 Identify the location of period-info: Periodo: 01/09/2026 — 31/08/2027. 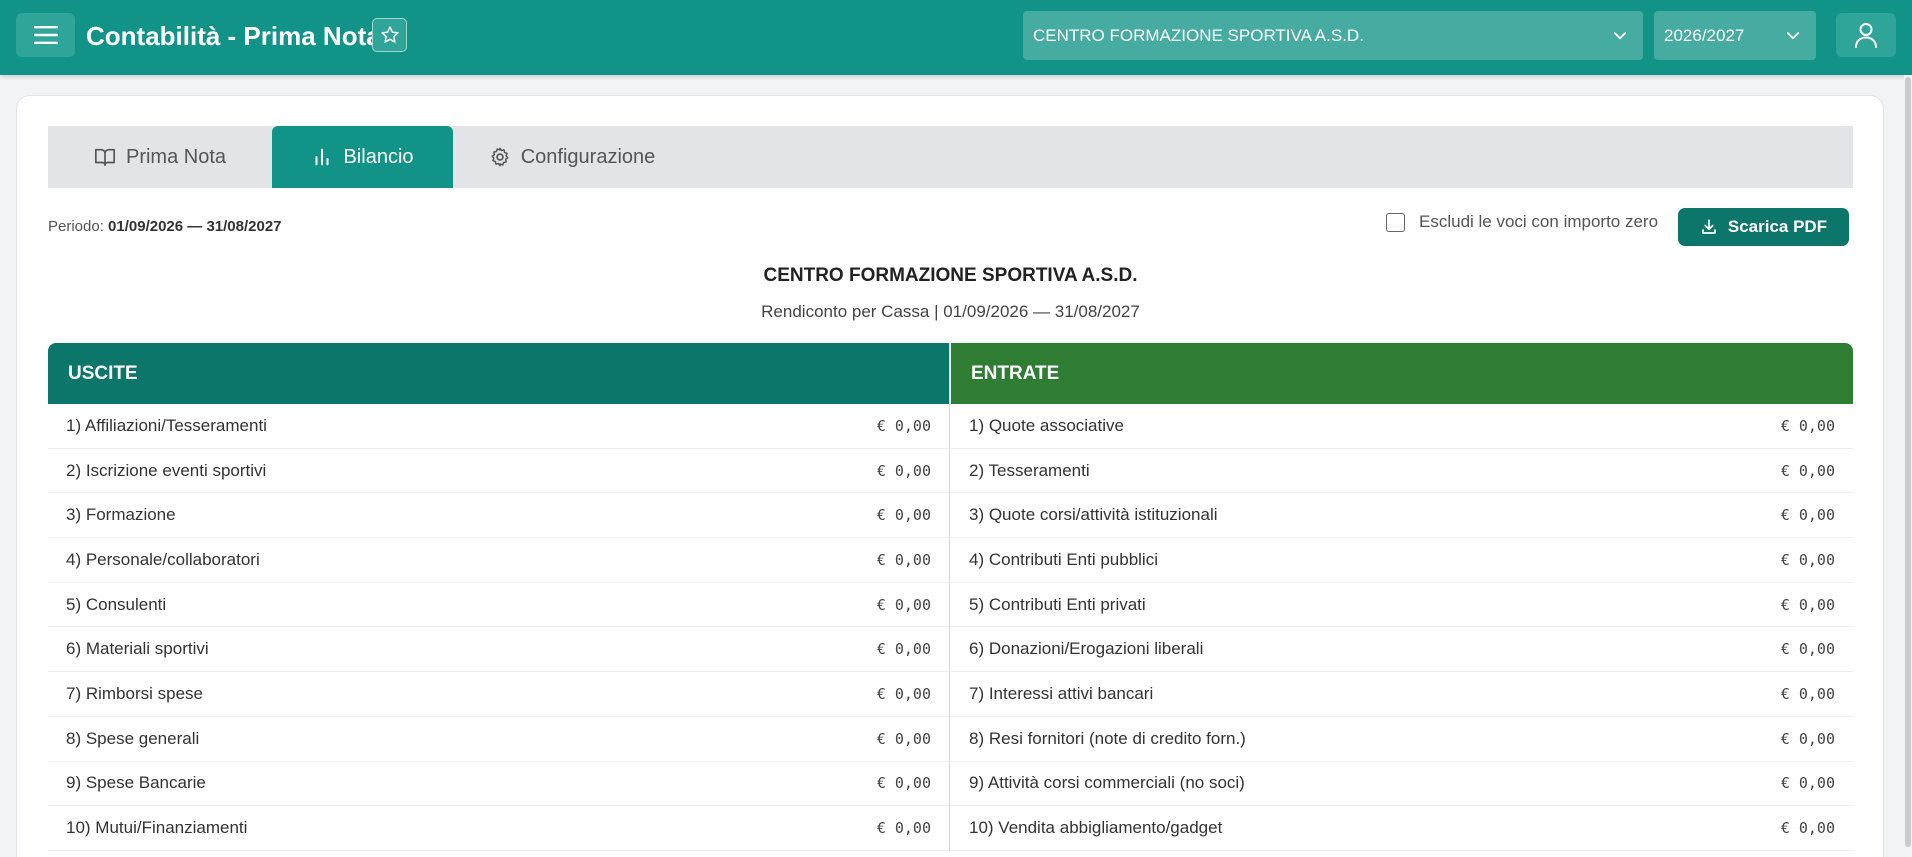
(165, 226).